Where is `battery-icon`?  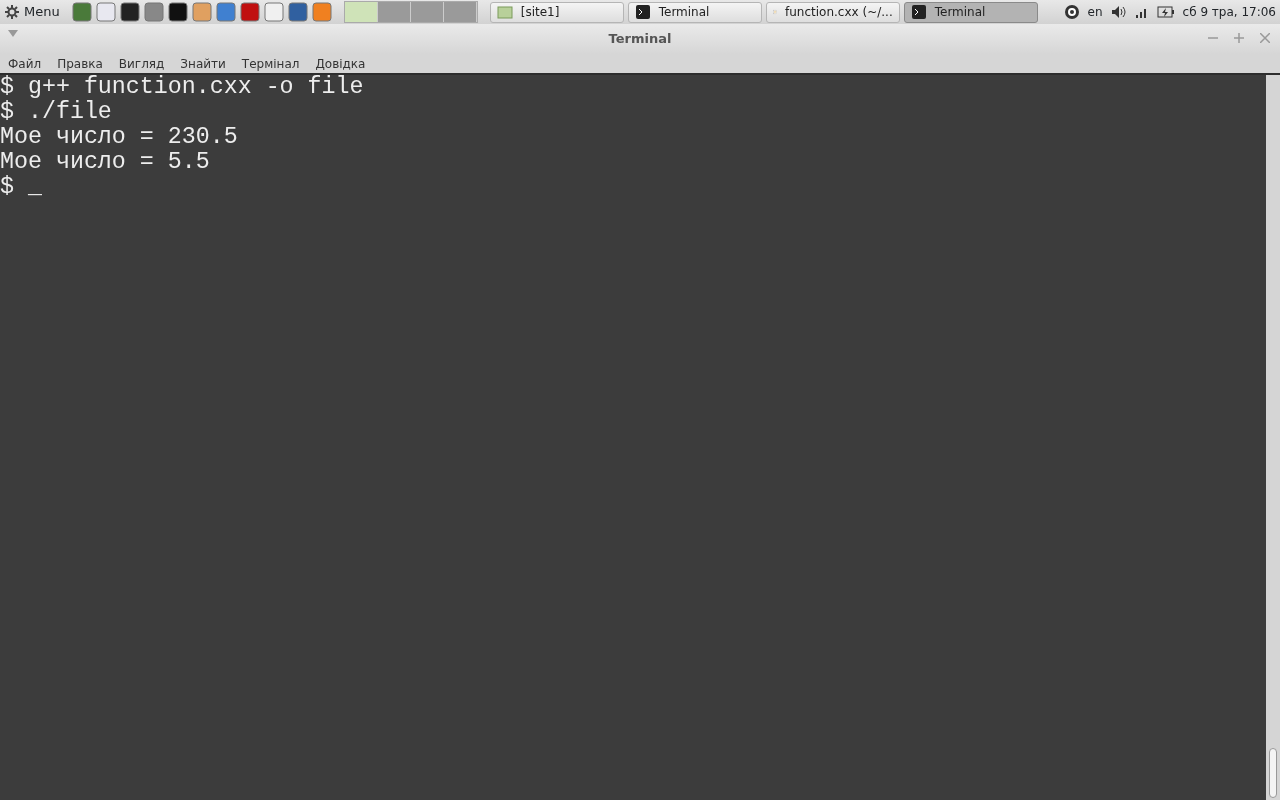
battery-icon is located at coordinates (1165, 12).